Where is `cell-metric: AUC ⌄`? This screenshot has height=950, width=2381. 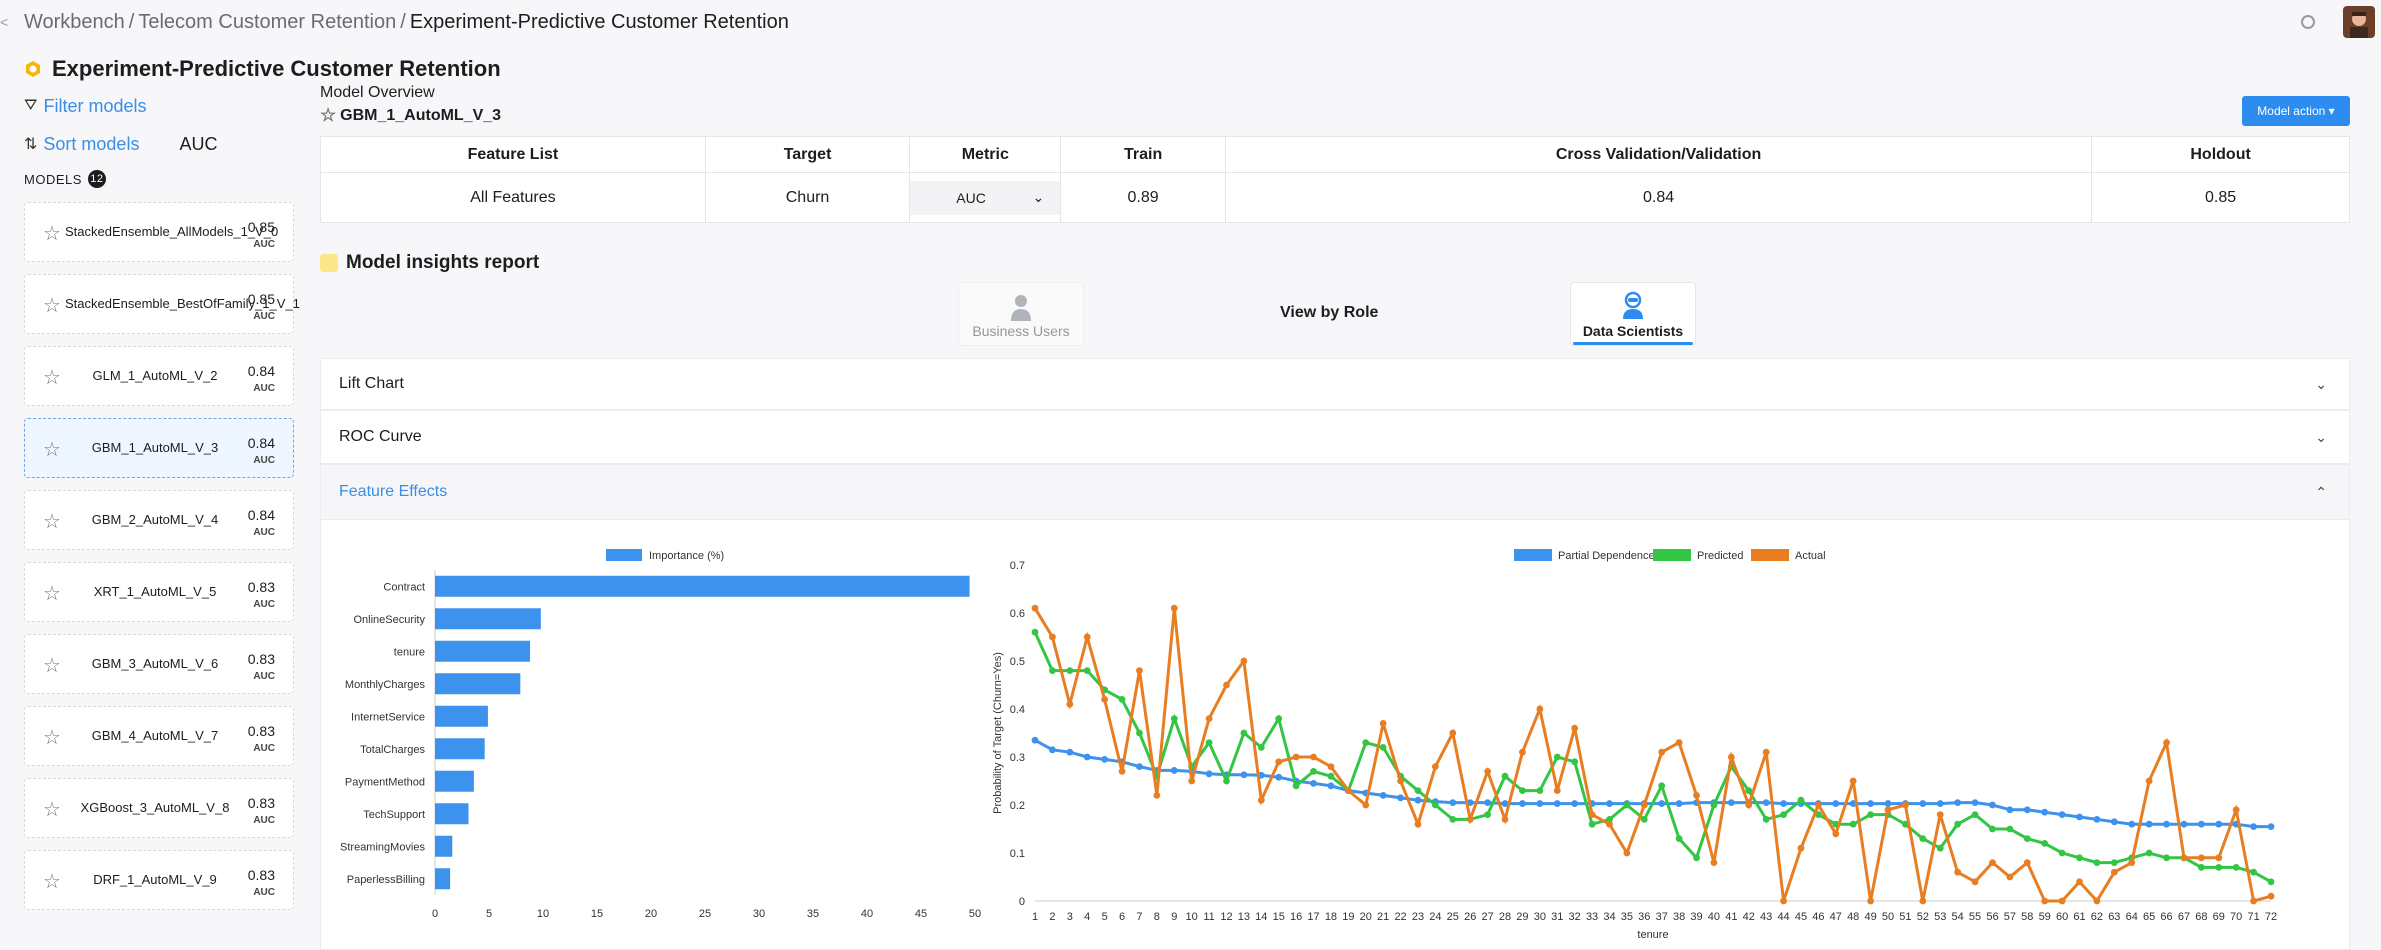
cell-metric: AUC ⌄ is located at coordinates (985, 197).